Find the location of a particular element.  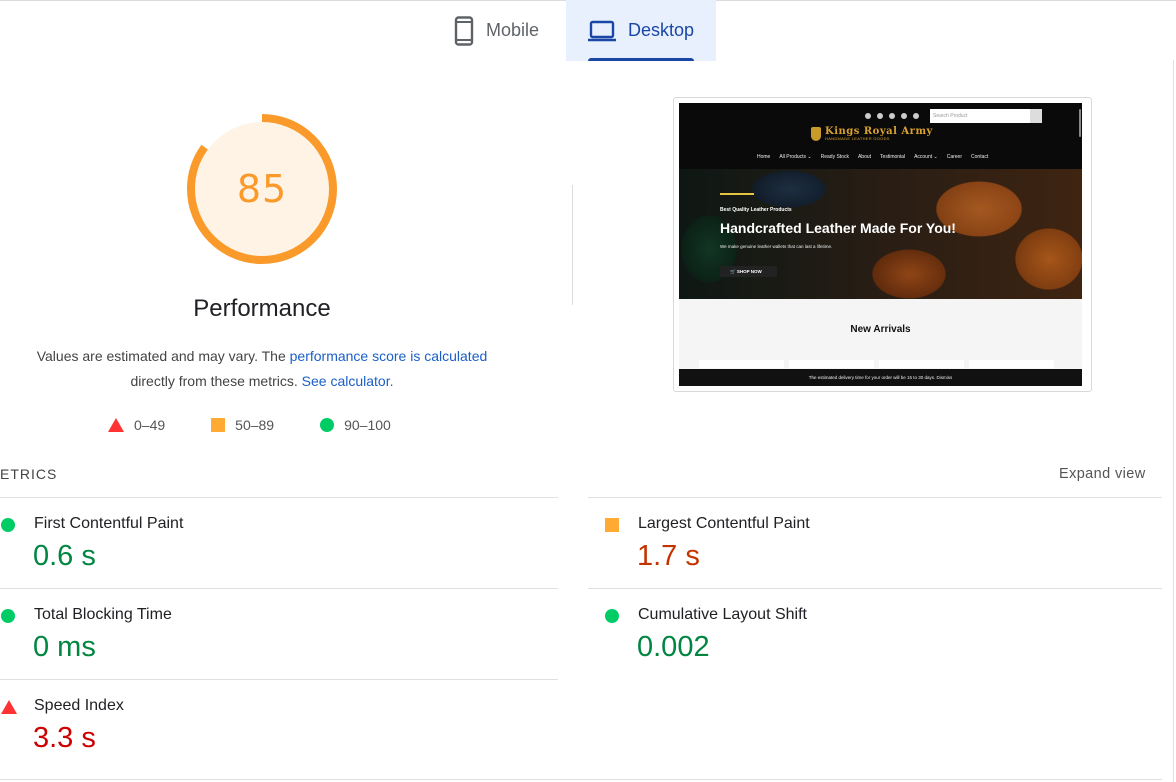

metrics-bottom-divider is located at coordinates (581, 779).